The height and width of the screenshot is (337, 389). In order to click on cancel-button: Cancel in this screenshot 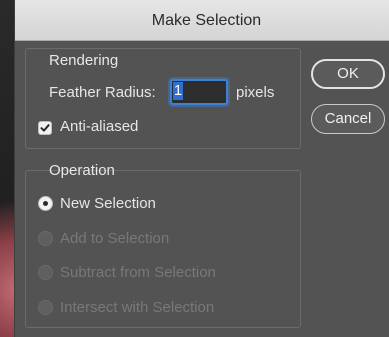, I will do `click(348, 119)`.